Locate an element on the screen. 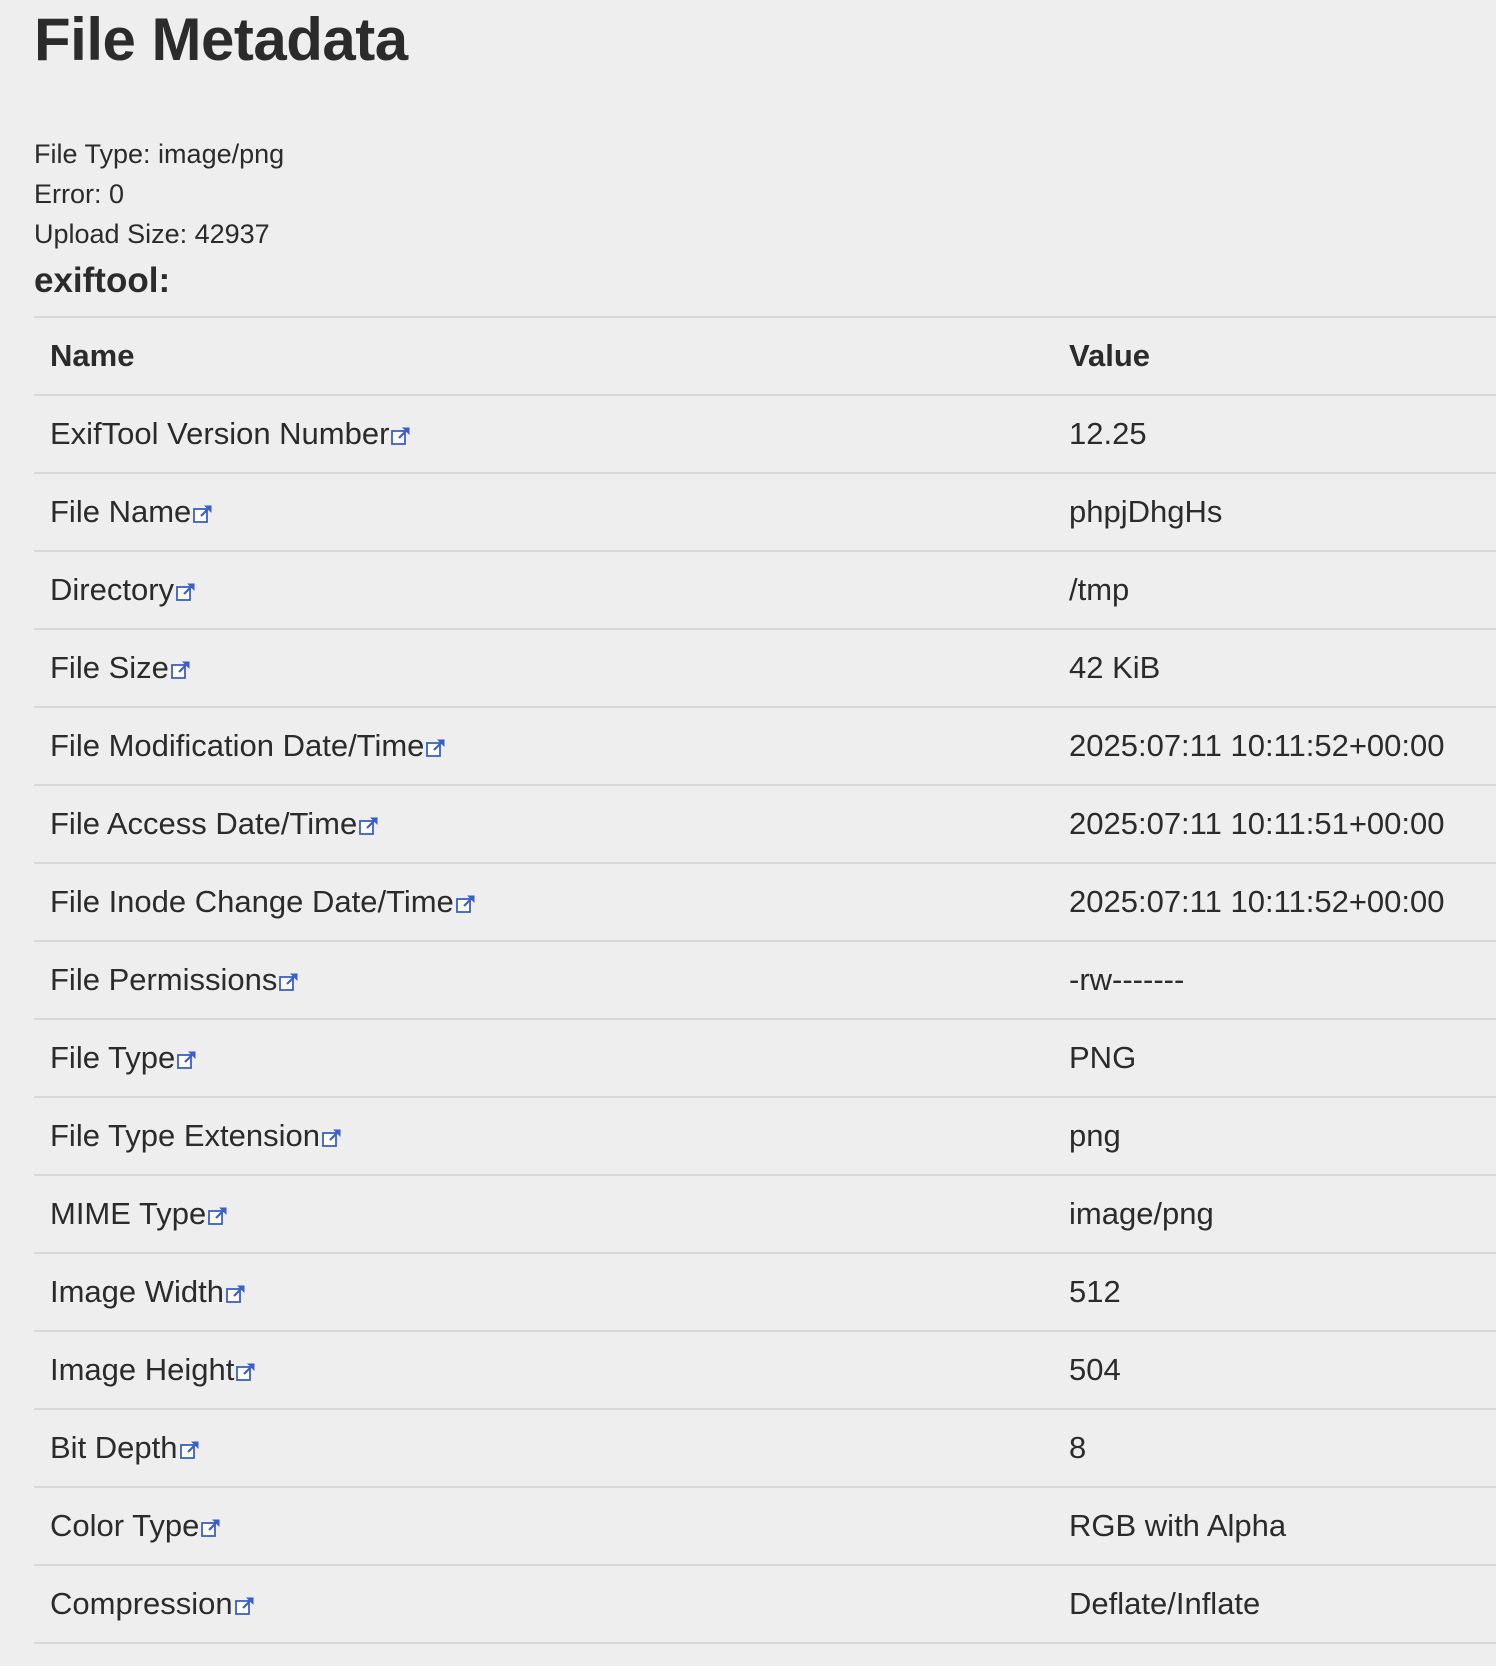  metadata-value-cell: 42 KiB is located at coordinates (1274, 667).